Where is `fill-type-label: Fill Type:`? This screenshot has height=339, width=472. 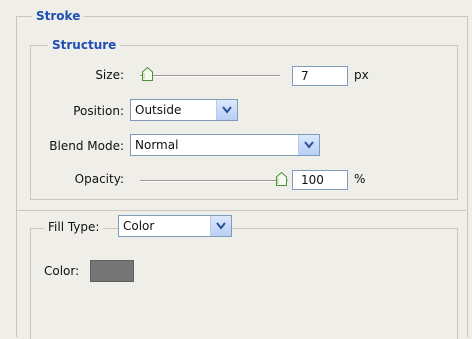
fill-type-label: Fill Type: is located at coordinates (74, 227).